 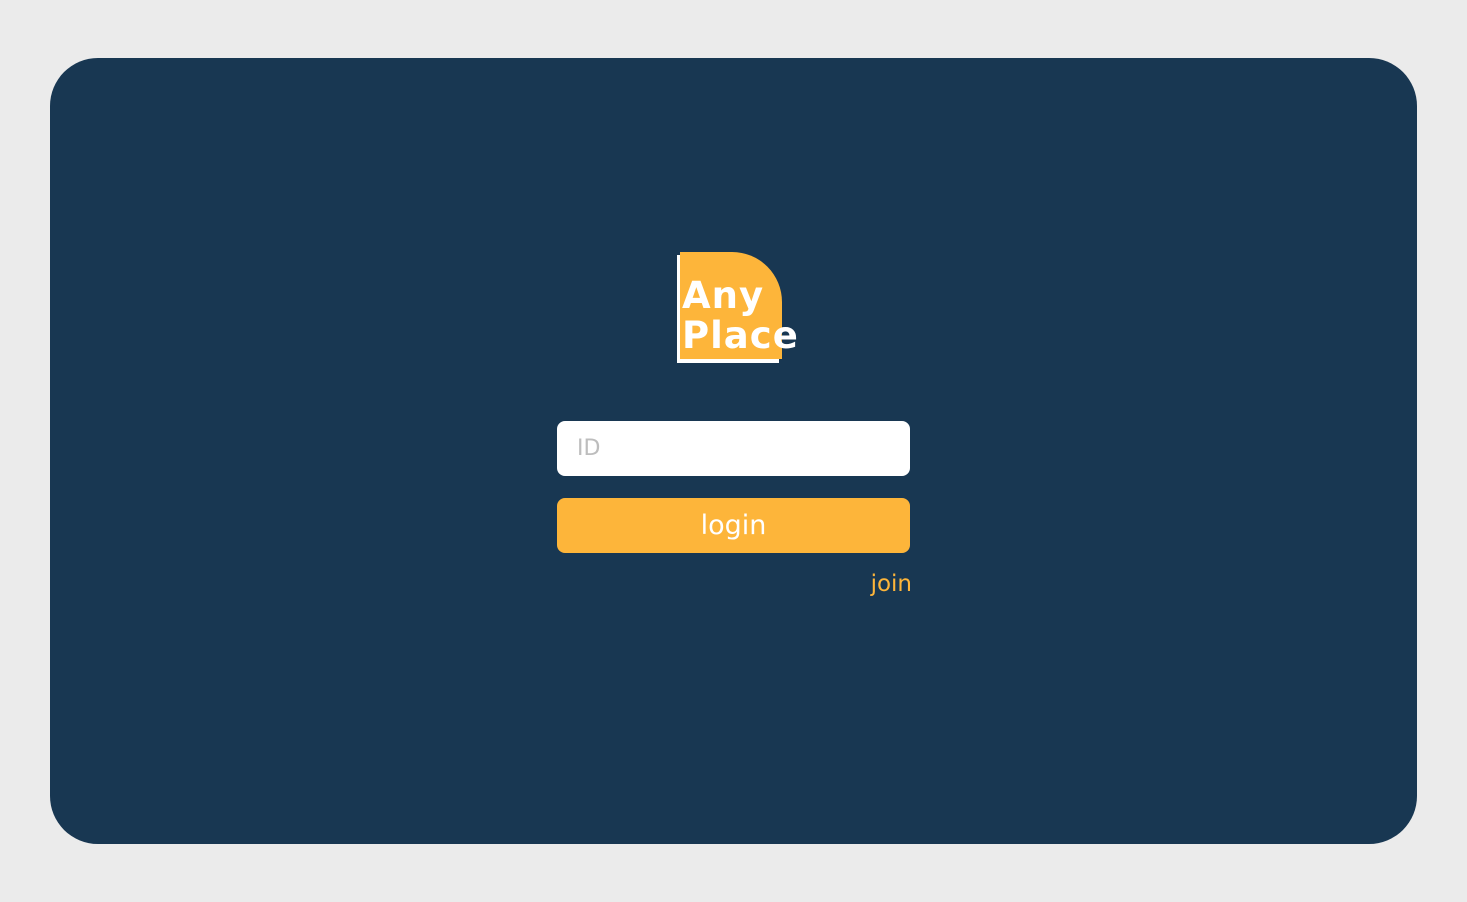 What do you see at coordinates (740, 335) in the screenshot?
I see `logo-text-line2: Place` at bounding box center [740, 335].